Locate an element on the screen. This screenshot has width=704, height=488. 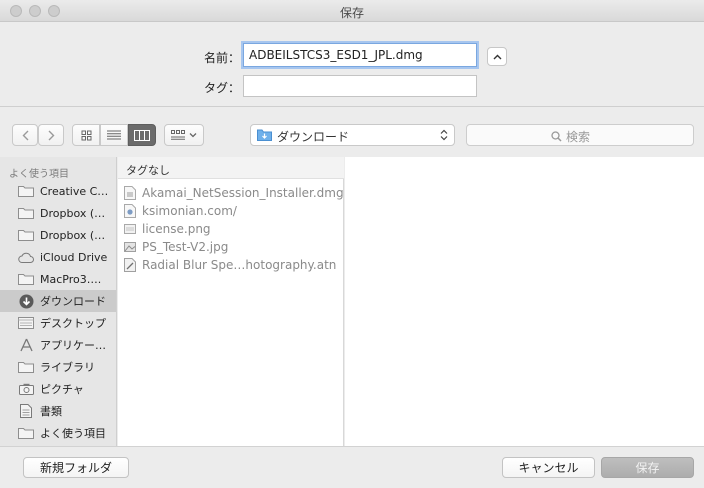
arrange-button is located at coordinates (184, 135).